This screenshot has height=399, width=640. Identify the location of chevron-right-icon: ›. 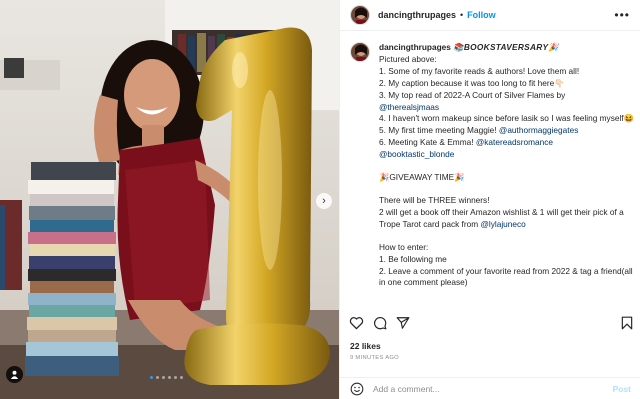
(324, 201).